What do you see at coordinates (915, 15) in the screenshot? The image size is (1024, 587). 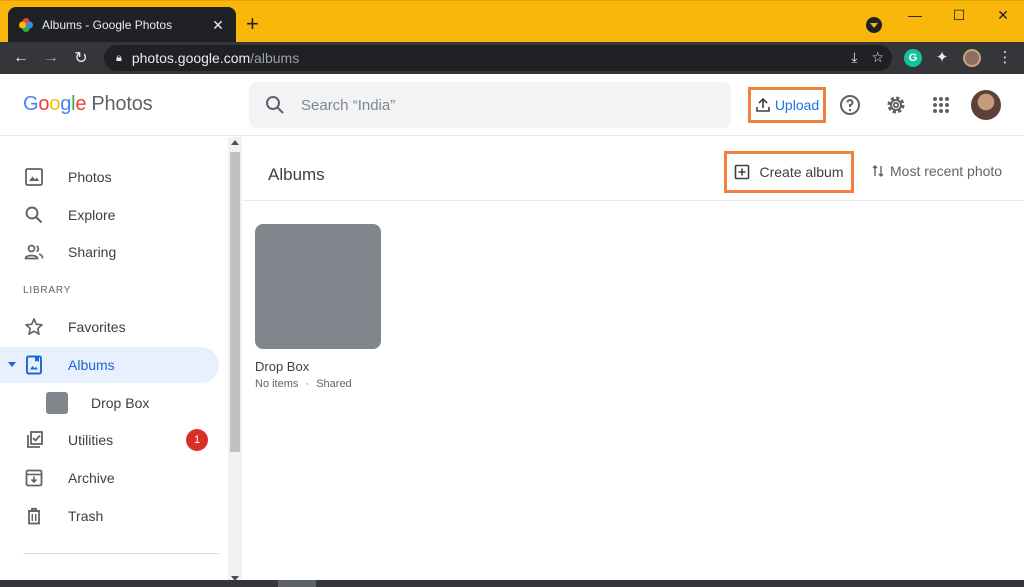 I see `minimize-button: —` at bounding box center [915, 15].